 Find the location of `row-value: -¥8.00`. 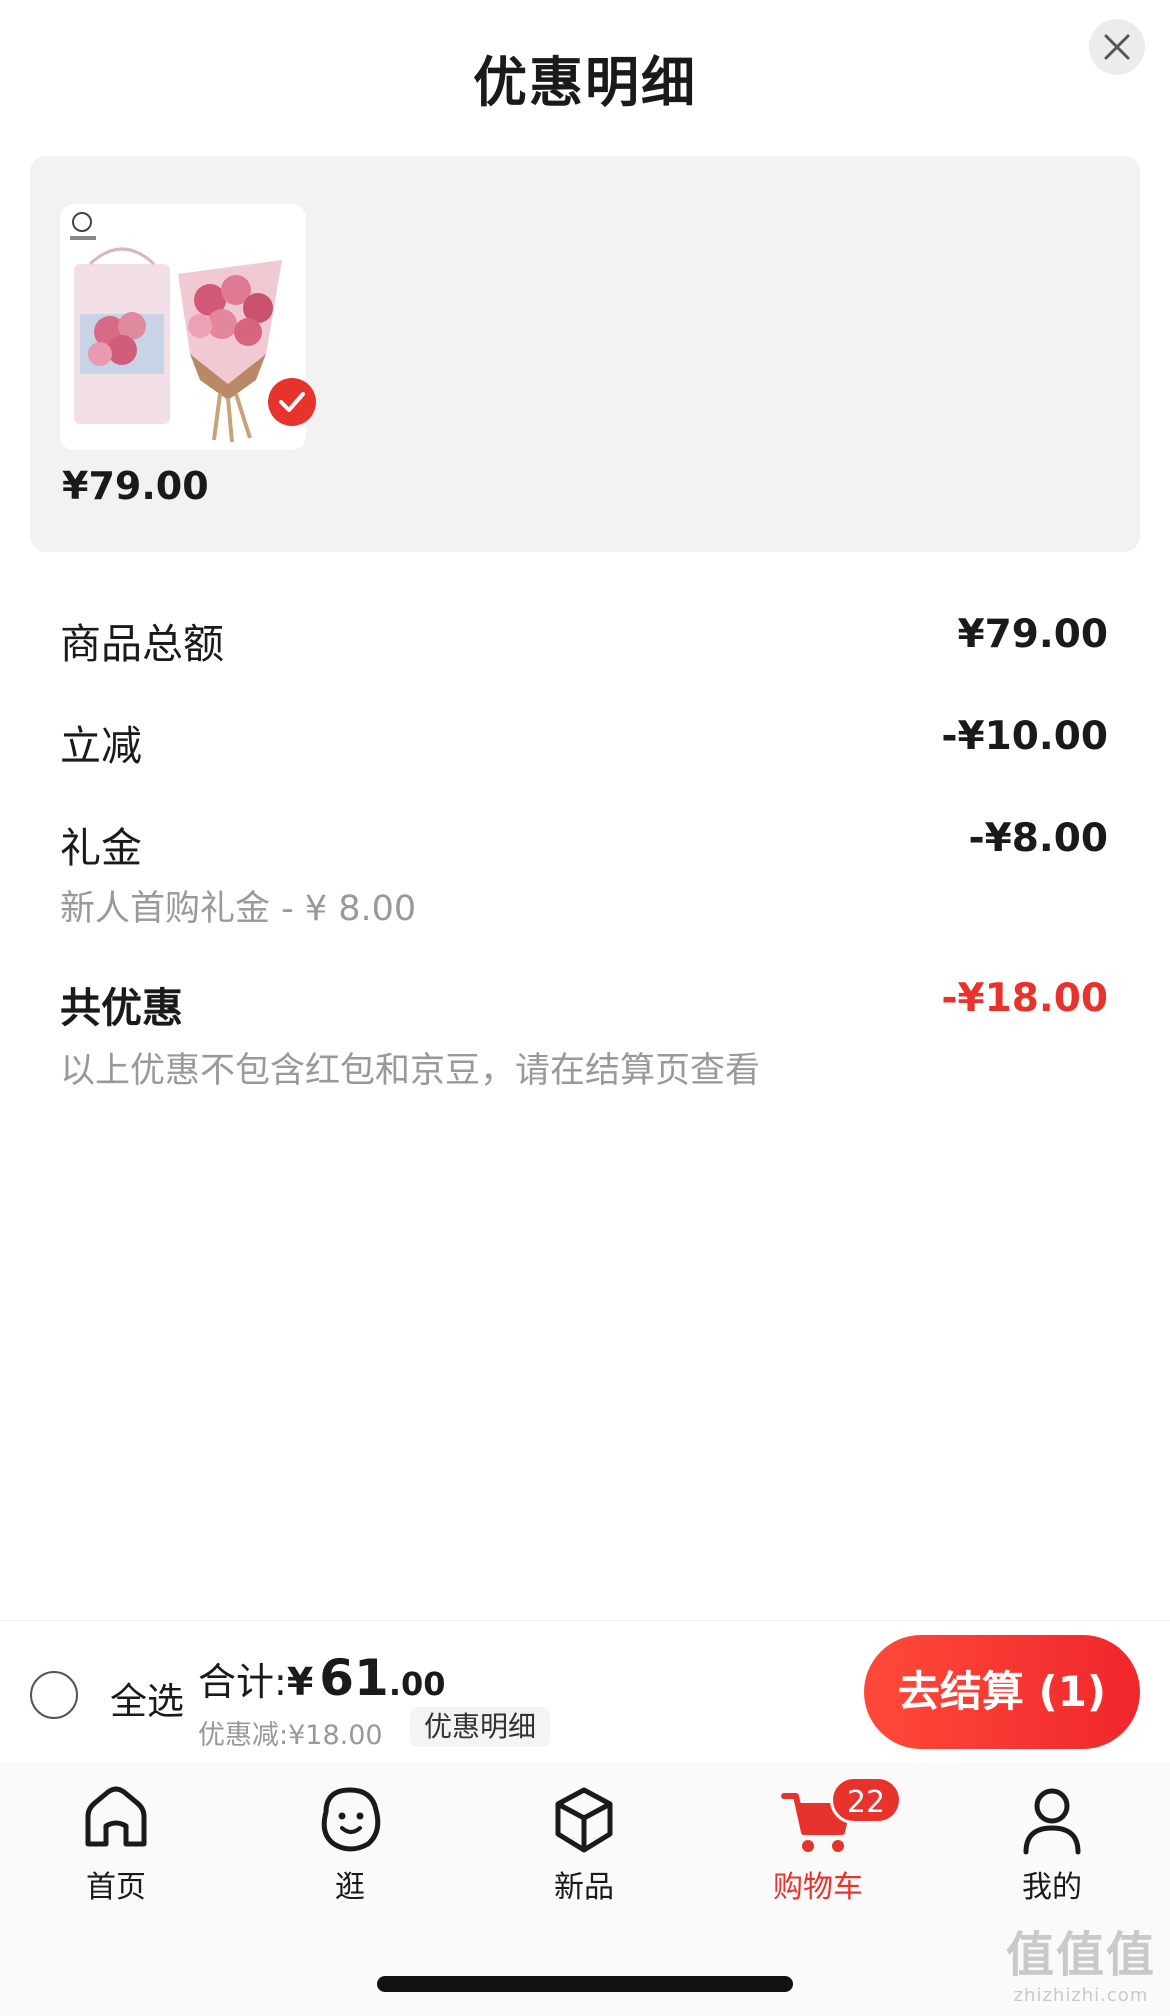

row-value: -¥8.00 is located at coordinates (1038, 838).